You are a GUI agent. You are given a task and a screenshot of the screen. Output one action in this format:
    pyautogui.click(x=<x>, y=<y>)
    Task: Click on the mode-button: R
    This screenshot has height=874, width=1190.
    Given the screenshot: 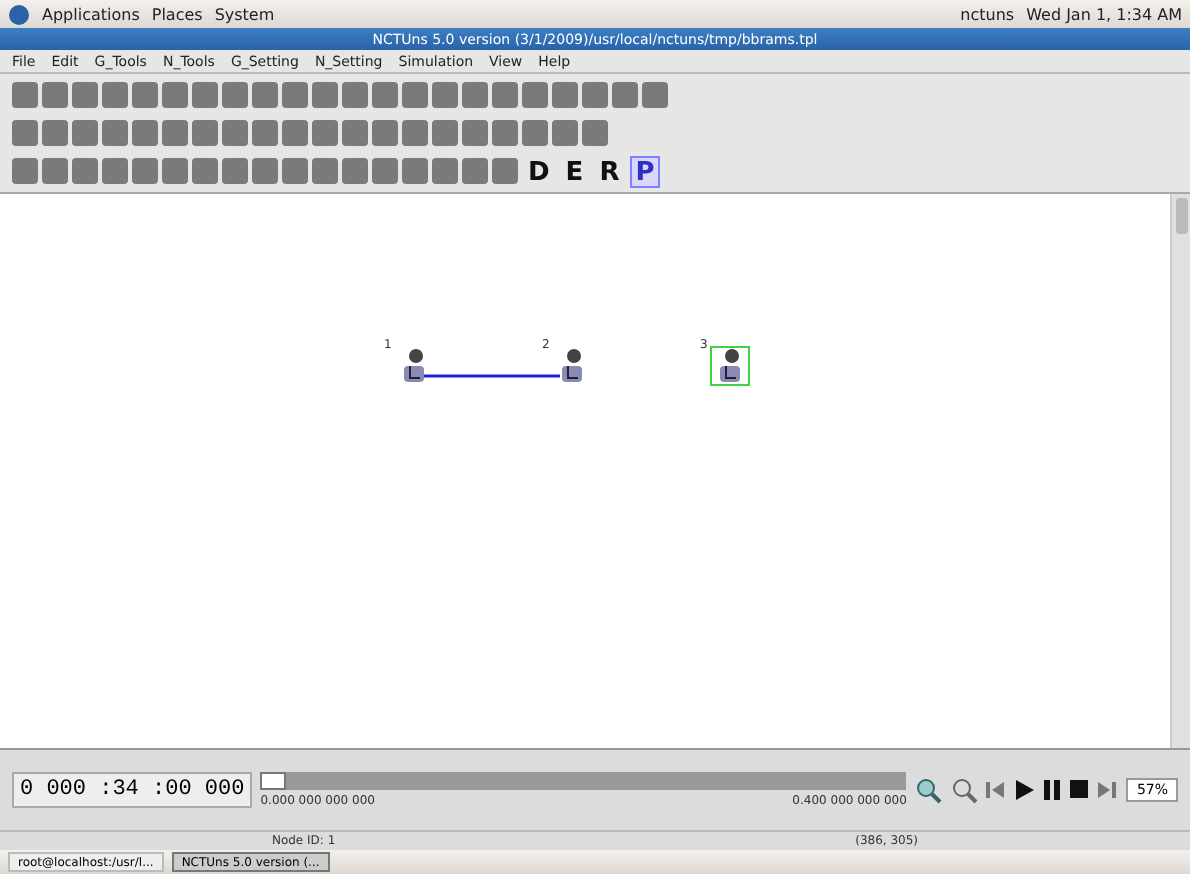 What is the action you would take?
    pyautogui.click(x=609, y=171)
    